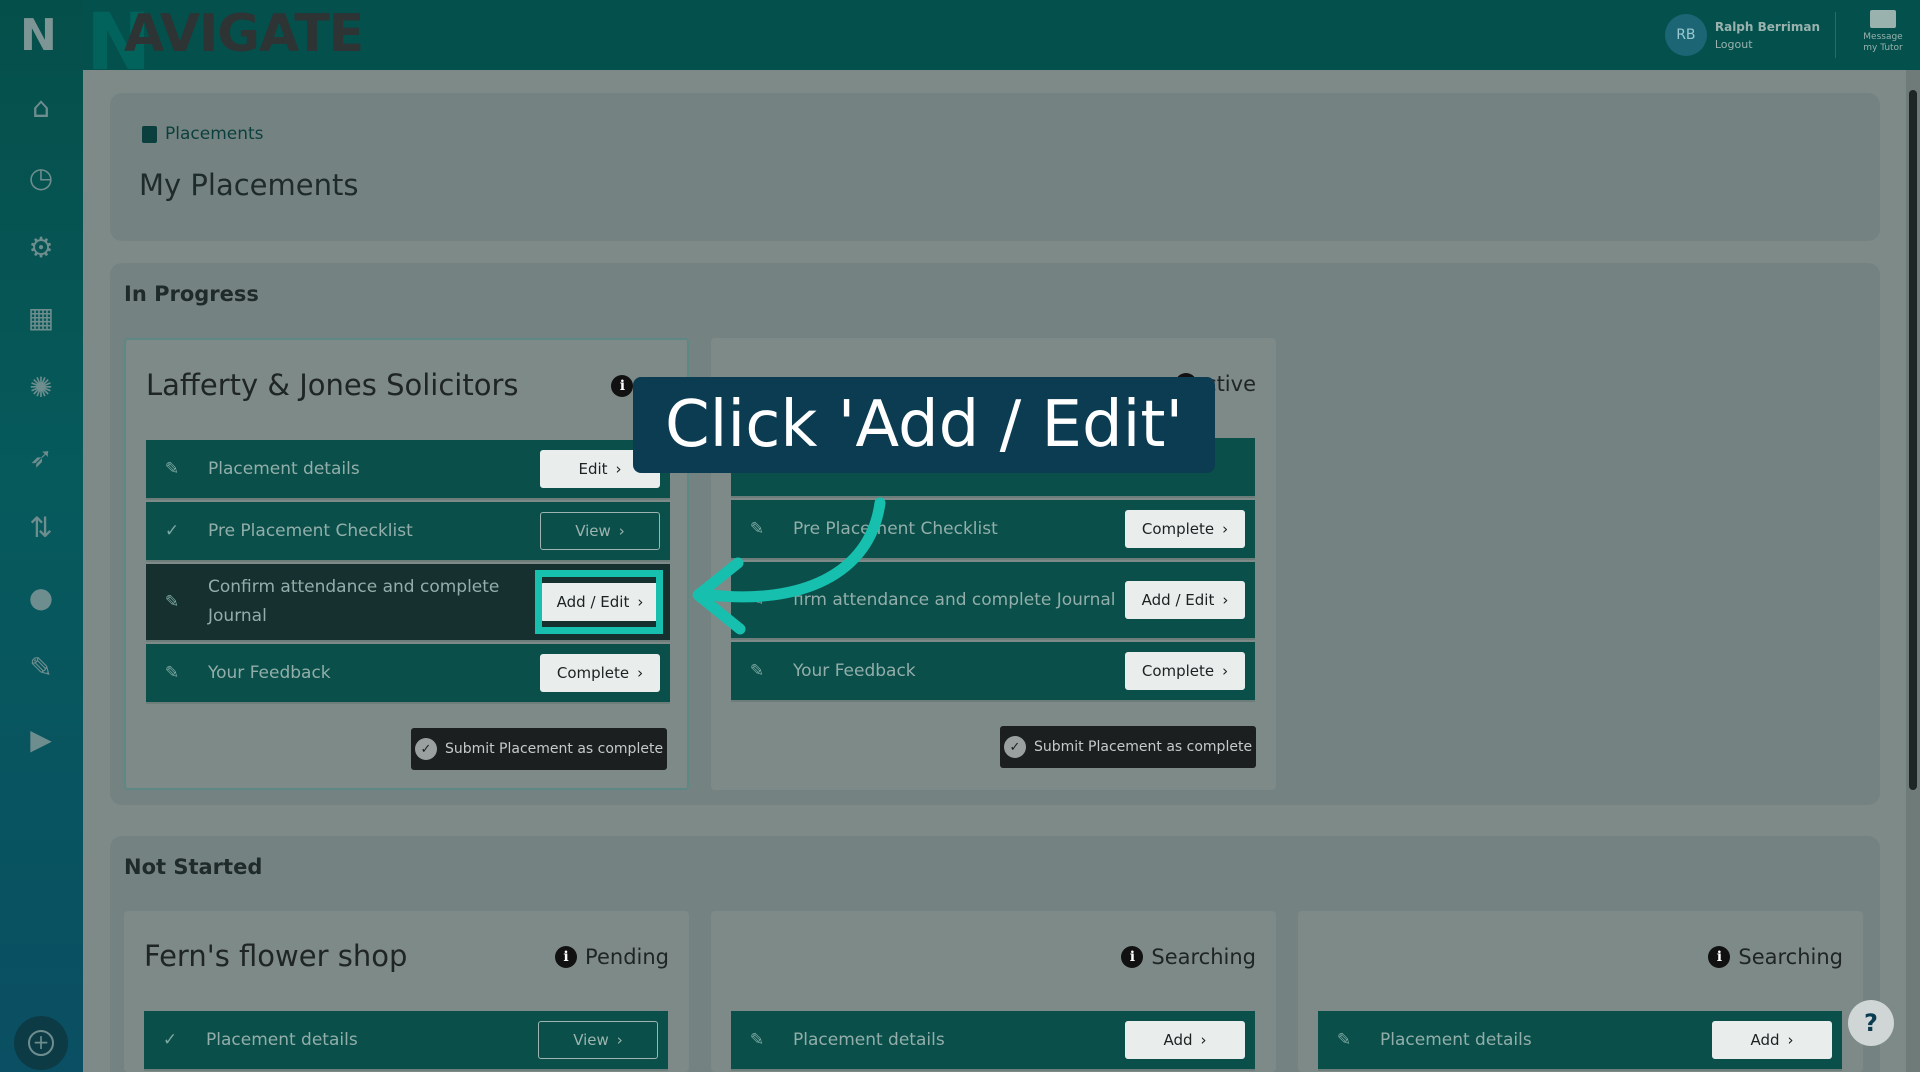  I want to click on section-title-not-started: Not Started, so click(193, 867).